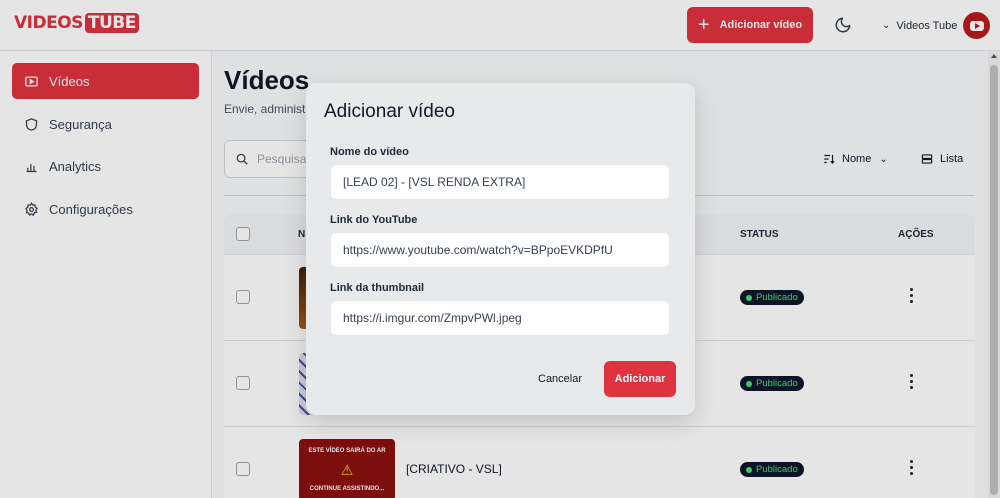 Image resolution: width=1000 pixels, height=498 pixels. What do you see at coordinates (640, 379) in the screenshot?
I see `submit-add-button: Adicionar` at bounding box center [640, 379].